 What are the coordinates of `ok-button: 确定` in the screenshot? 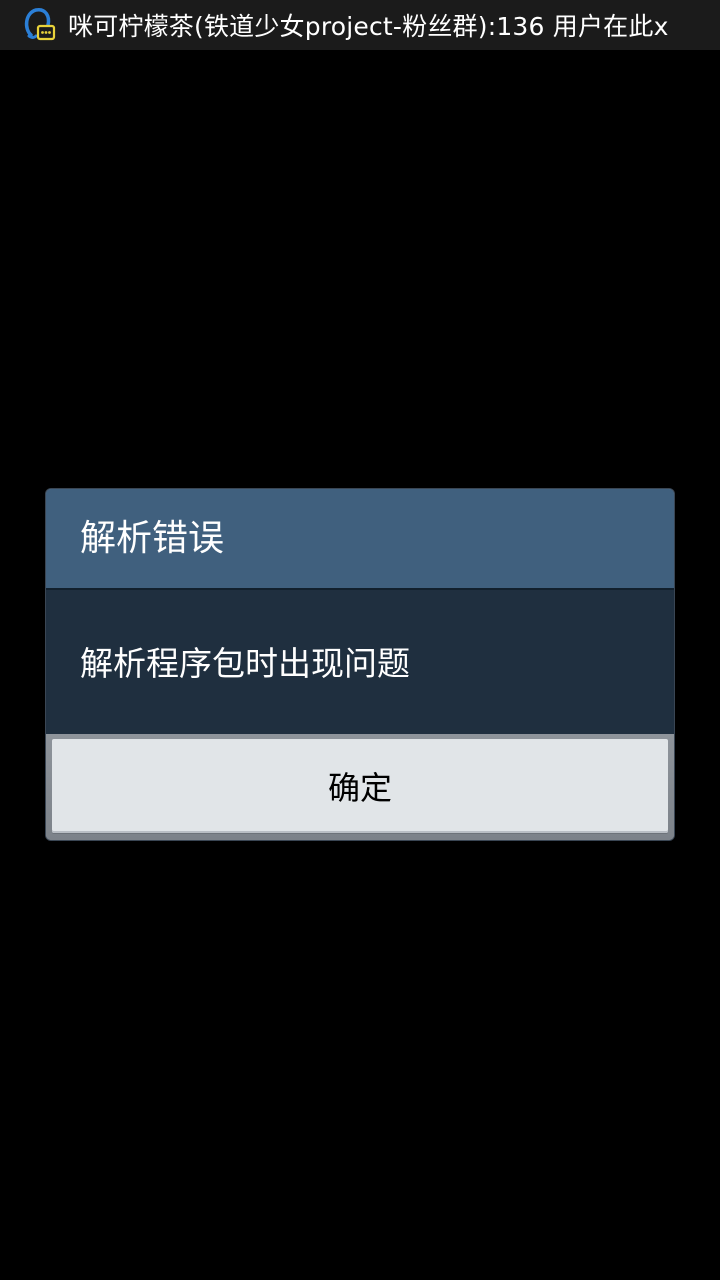 It's located at (360, 786).